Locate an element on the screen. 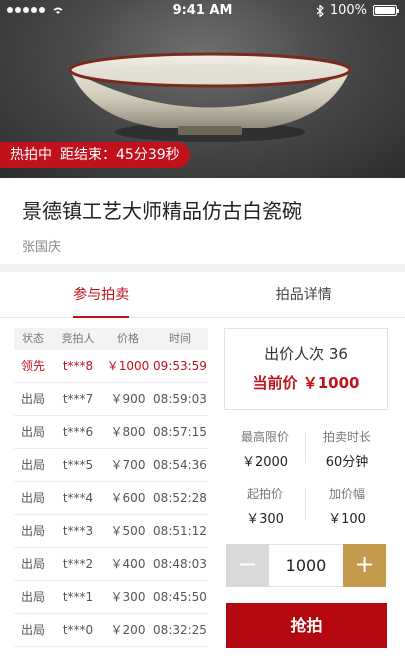 Image resolution: width=405 pixels, height=660 pixels. table-row: 领先 t***8 ￥1000 09:53:59 is located at coordinates (111, 366).